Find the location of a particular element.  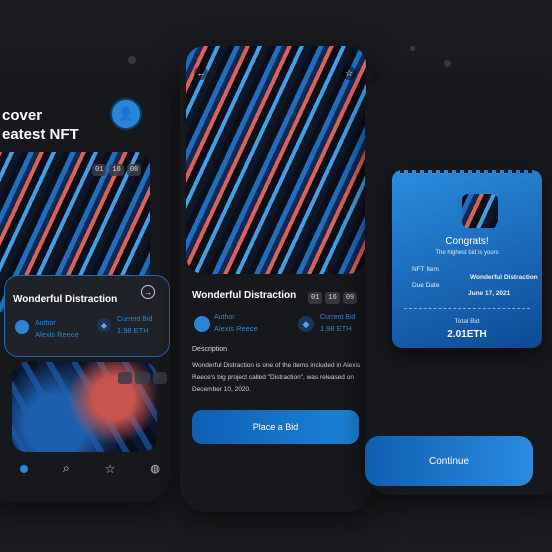

date-value: June 17, 2021 is located at coordinates (489, 293).